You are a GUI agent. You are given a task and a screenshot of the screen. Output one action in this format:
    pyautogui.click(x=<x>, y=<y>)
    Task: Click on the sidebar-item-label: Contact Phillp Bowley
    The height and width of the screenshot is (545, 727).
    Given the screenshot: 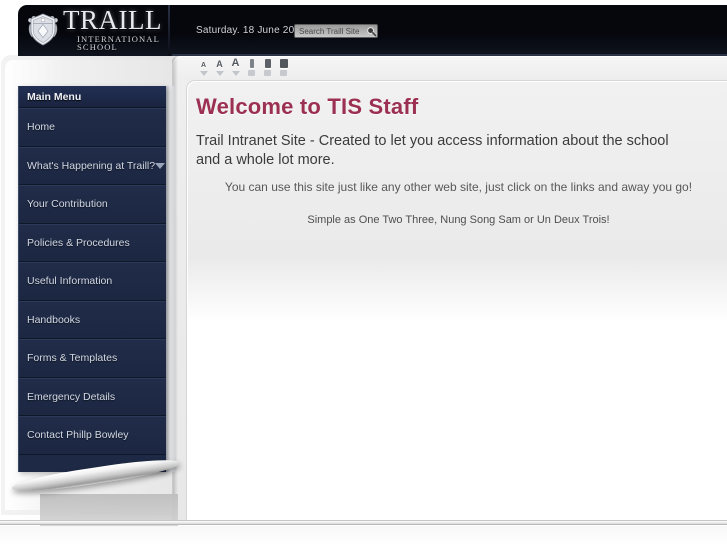 What is the action you would take?
    pyautogui.click(x=78, y=435)
    